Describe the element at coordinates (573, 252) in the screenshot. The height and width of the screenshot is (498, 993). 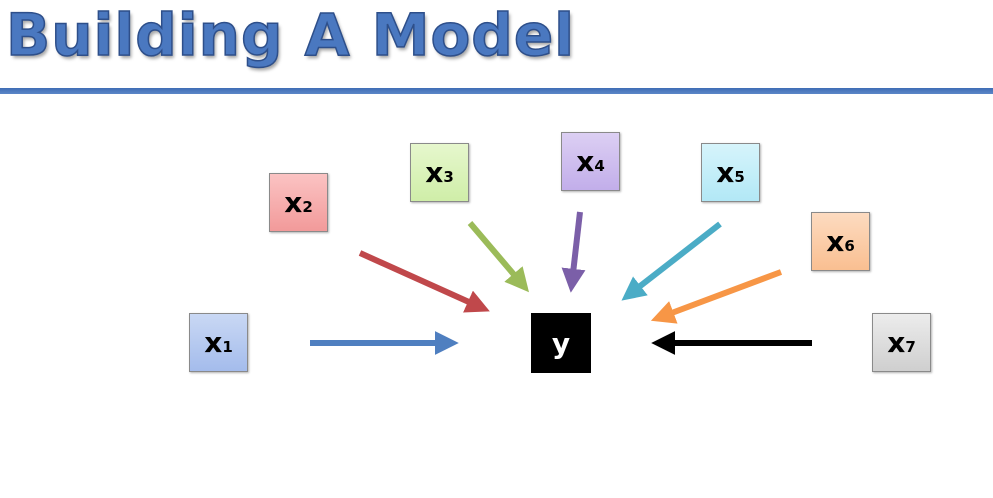
I see `arrow-x4` at that location.